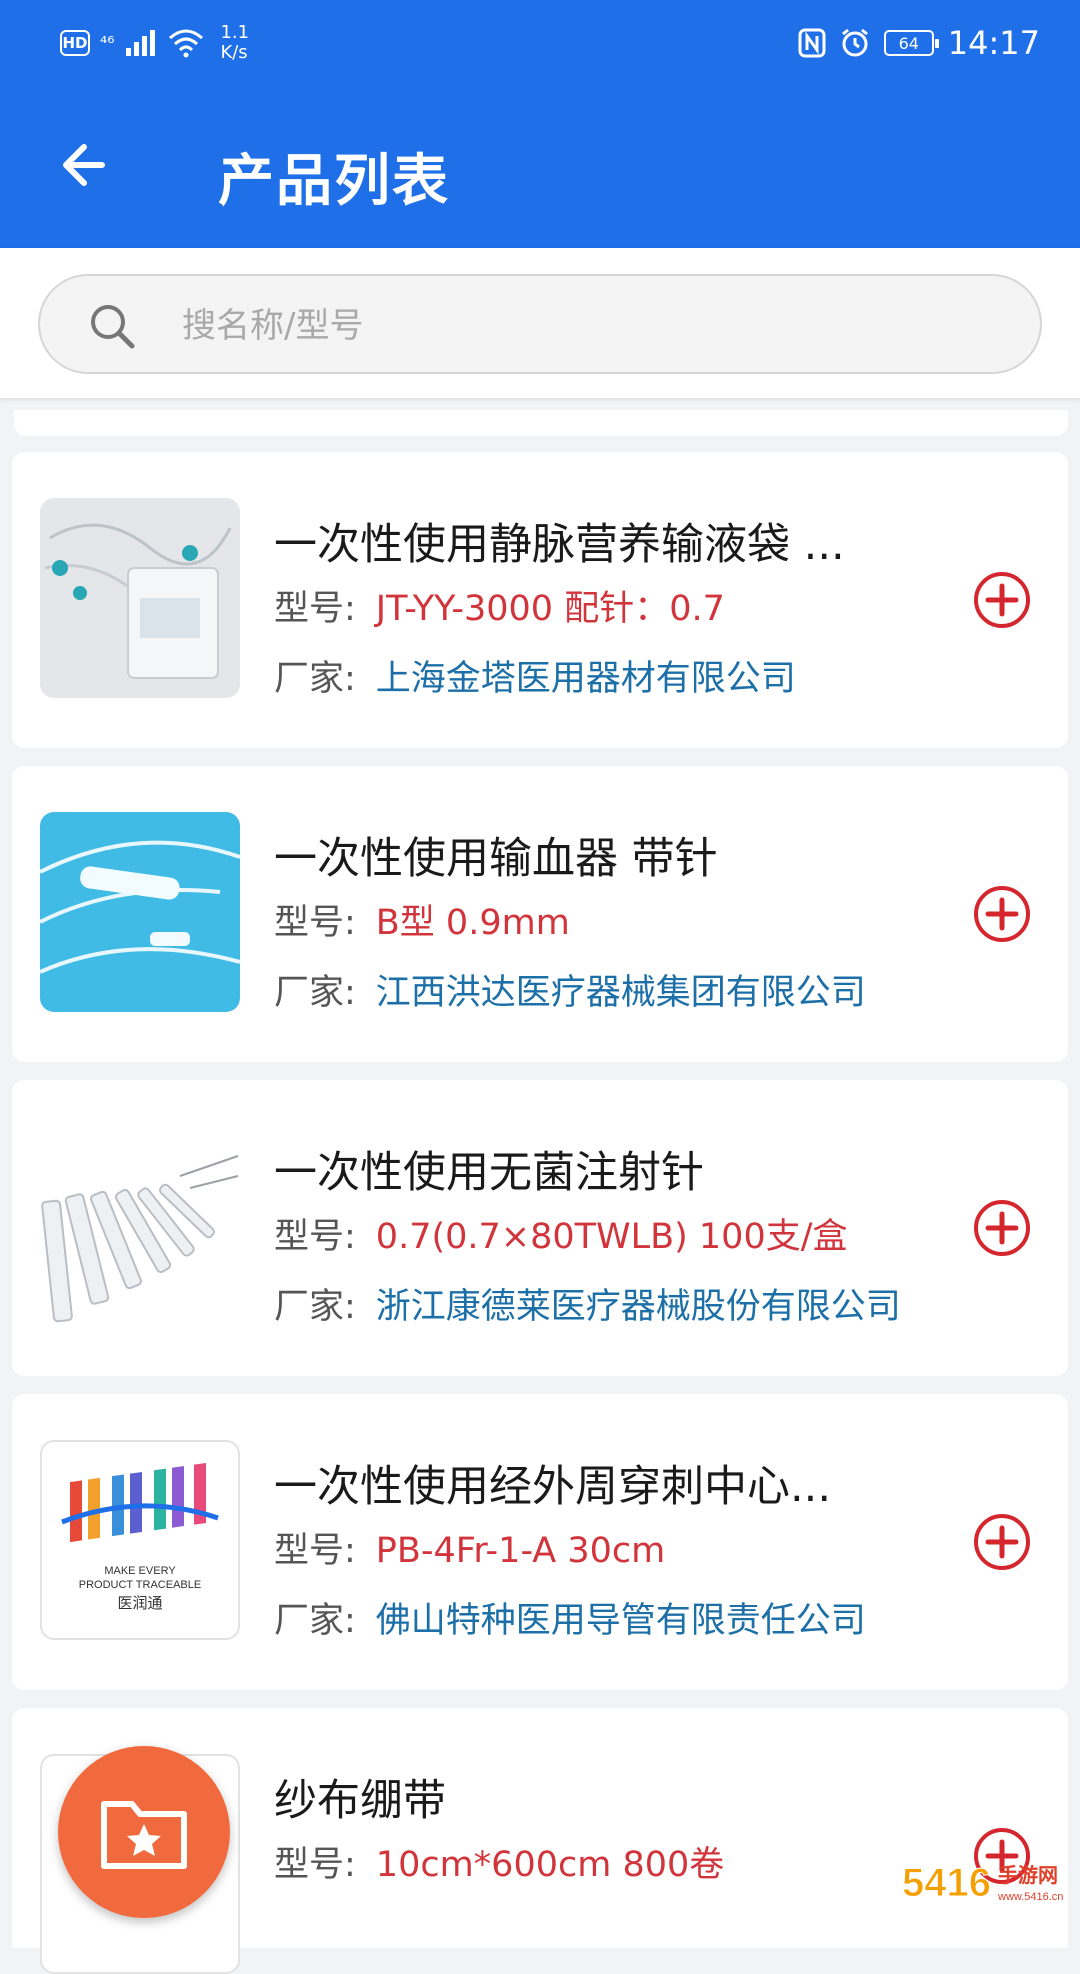 The width and height of the screenshot is (1080, 1974). What do you see at coordinates (144, 1835) in the screenshot?
I see `folder-star-icon` at bounding box center [144, 1835].